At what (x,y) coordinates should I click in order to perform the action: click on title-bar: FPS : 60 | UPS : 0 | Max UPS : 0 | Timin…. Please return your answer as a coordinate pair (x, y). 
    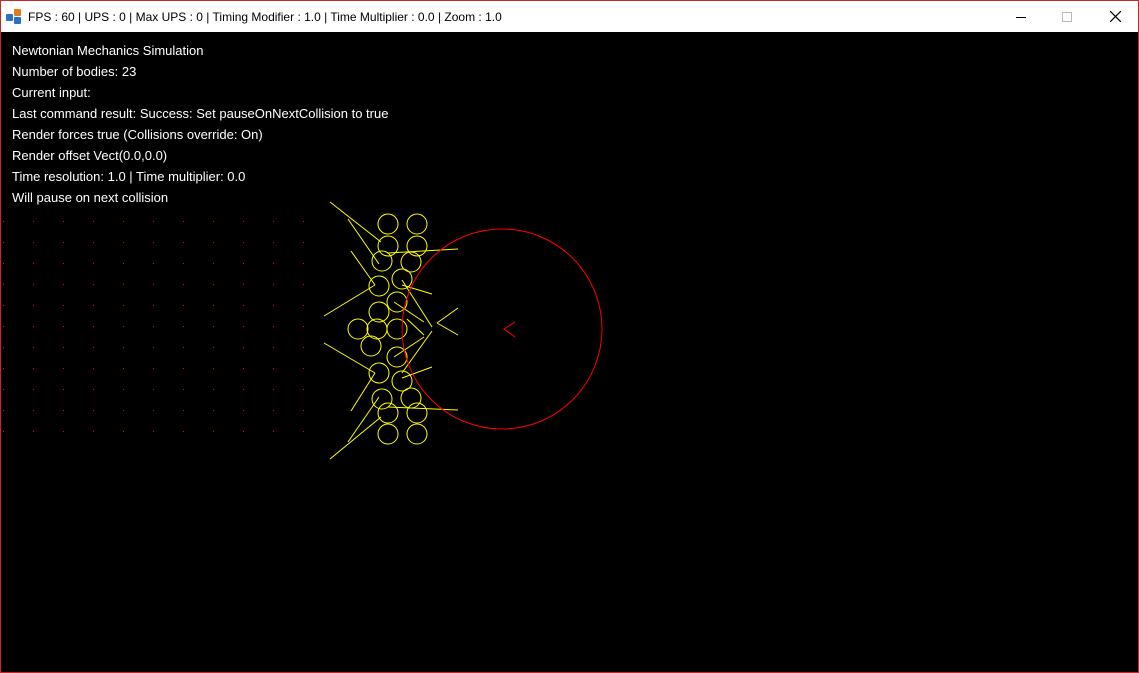
    Looking at the image, I should click on (569, 16).